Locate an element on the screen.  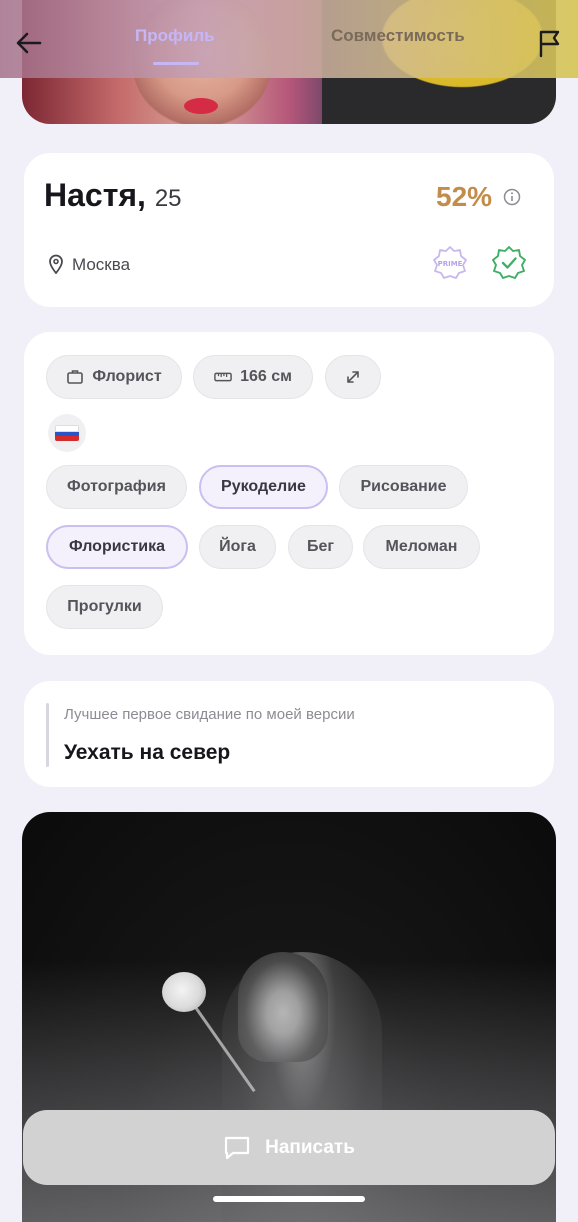
occupation-chip: Флорист is located at coordinates (114, 377).